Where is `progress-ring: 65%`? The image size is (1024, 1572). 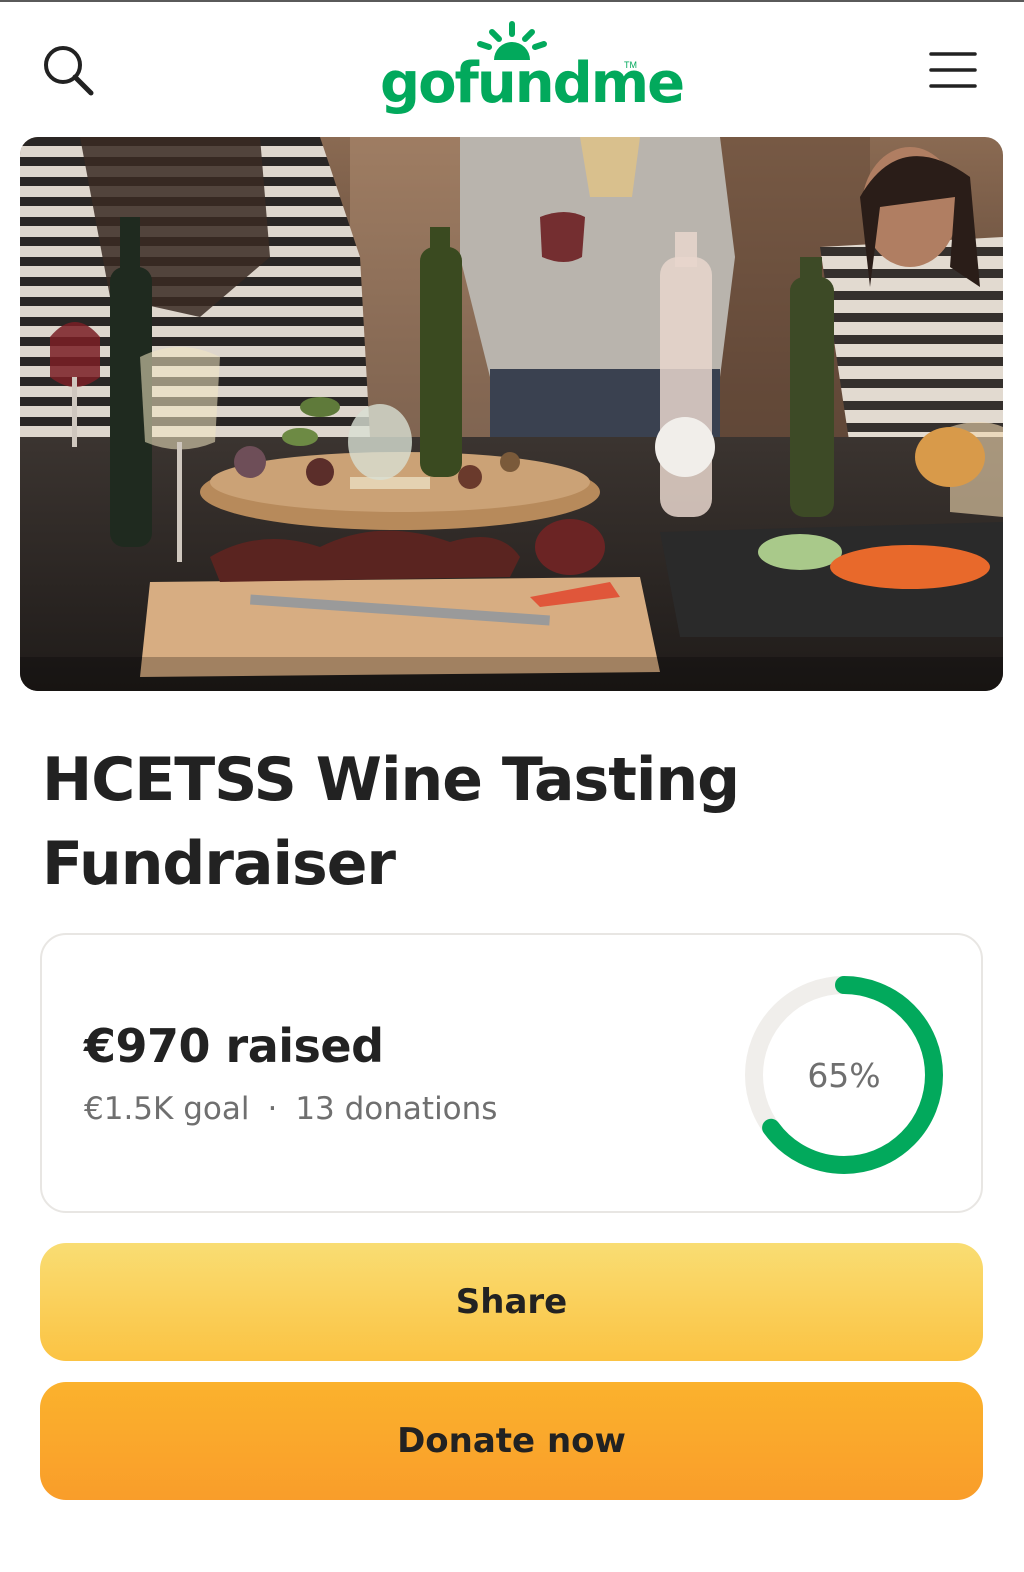 progress-ring: 65% is located at coordinates (844, 1075).